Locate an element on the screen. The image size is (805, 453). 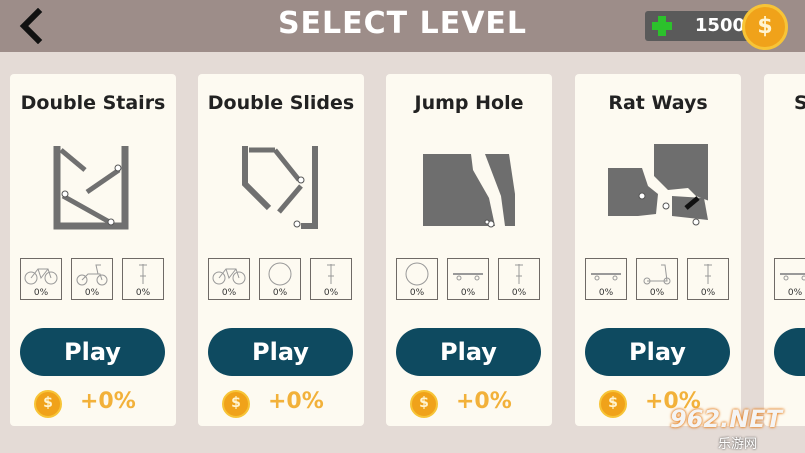
level-name: Double Stairs is located at coordinates (93, 103).